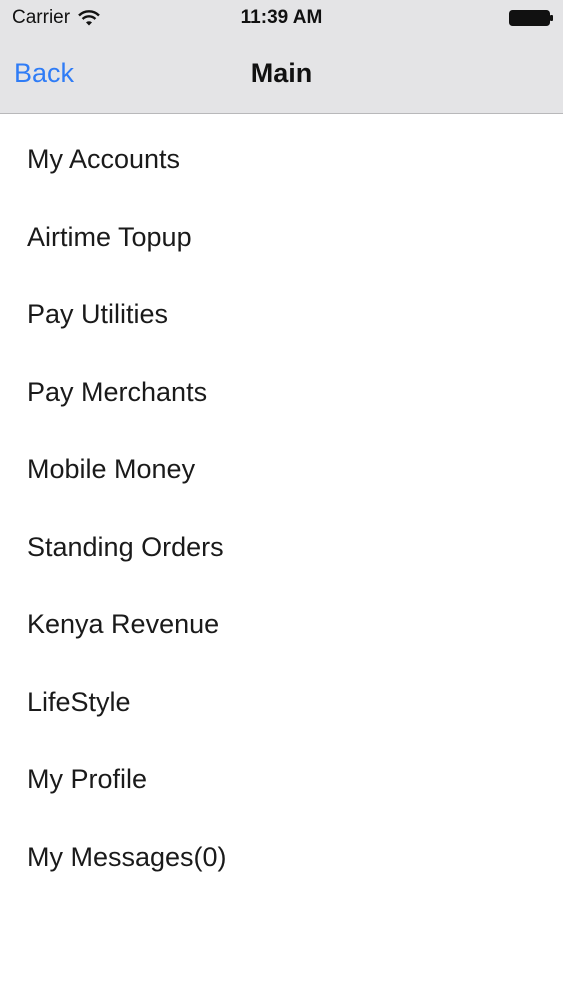  I want to click on status-time: 11:39 AM, so click(281, 17).